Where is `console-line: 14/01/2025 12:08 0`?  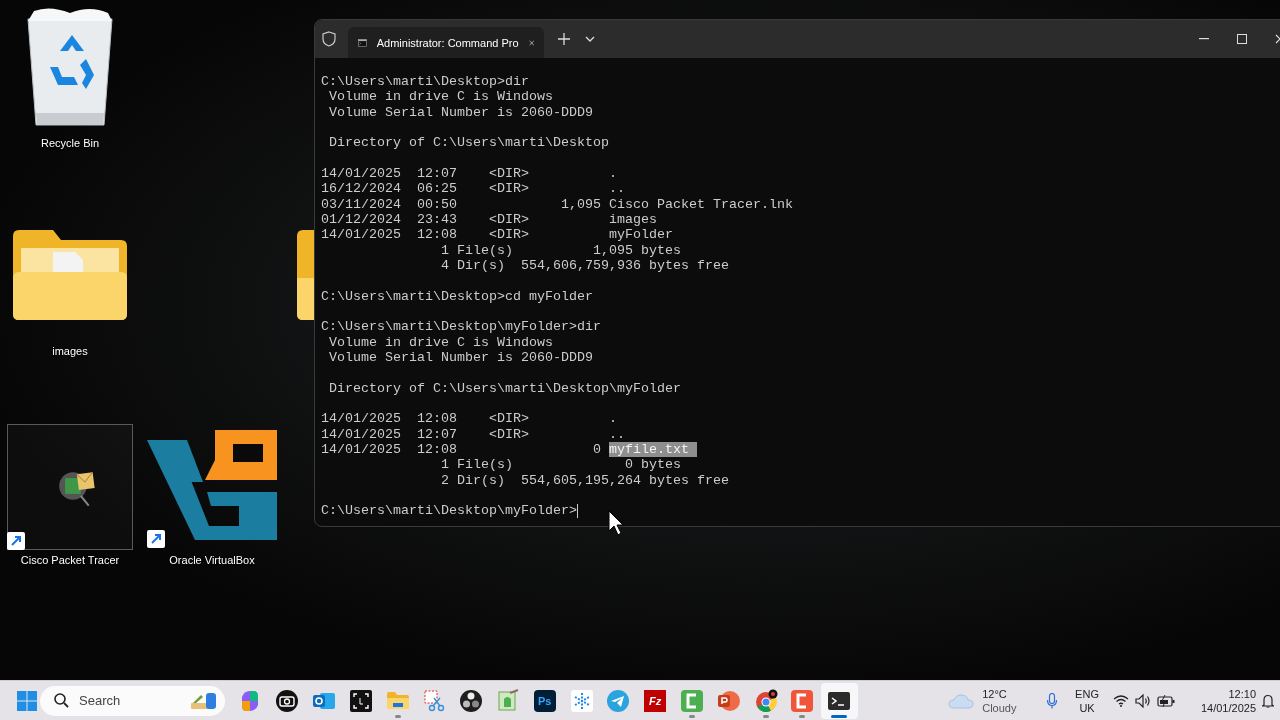 console-line: 14/01/2025 12:08 0 is located at coordinates (461, 449).